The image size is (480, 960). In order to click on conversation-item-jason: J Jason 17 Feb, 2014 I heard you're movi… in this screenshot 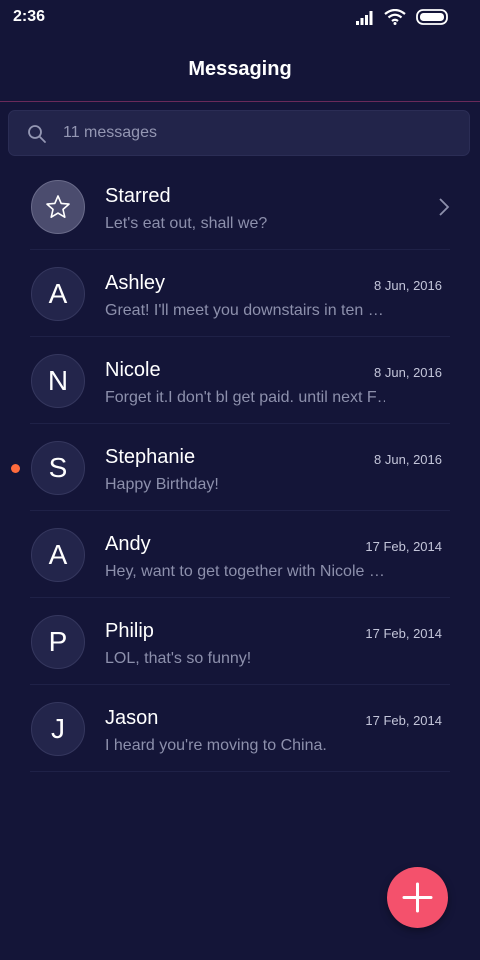, I will do `click(240, 728)`.